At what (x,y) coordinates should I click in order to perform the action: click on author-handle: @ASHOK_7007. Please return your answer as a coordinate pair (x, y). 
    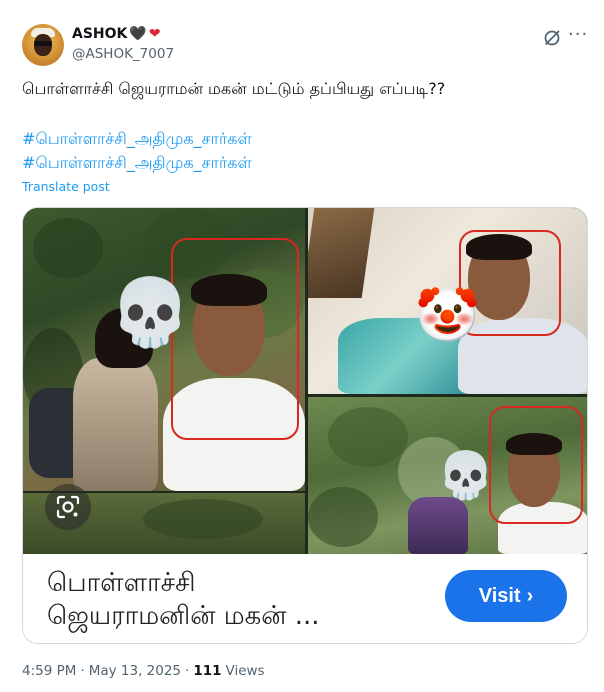
    Looking at the image, I should click on (123, 54).